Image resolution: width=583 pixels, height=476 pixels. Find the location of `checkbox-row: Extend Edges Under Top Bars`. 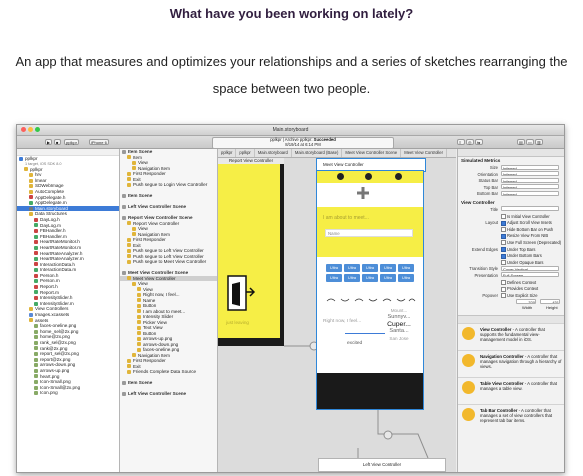

checkbox-row: Extend Edges Under Top Bars is located at coordinates (511, 249).